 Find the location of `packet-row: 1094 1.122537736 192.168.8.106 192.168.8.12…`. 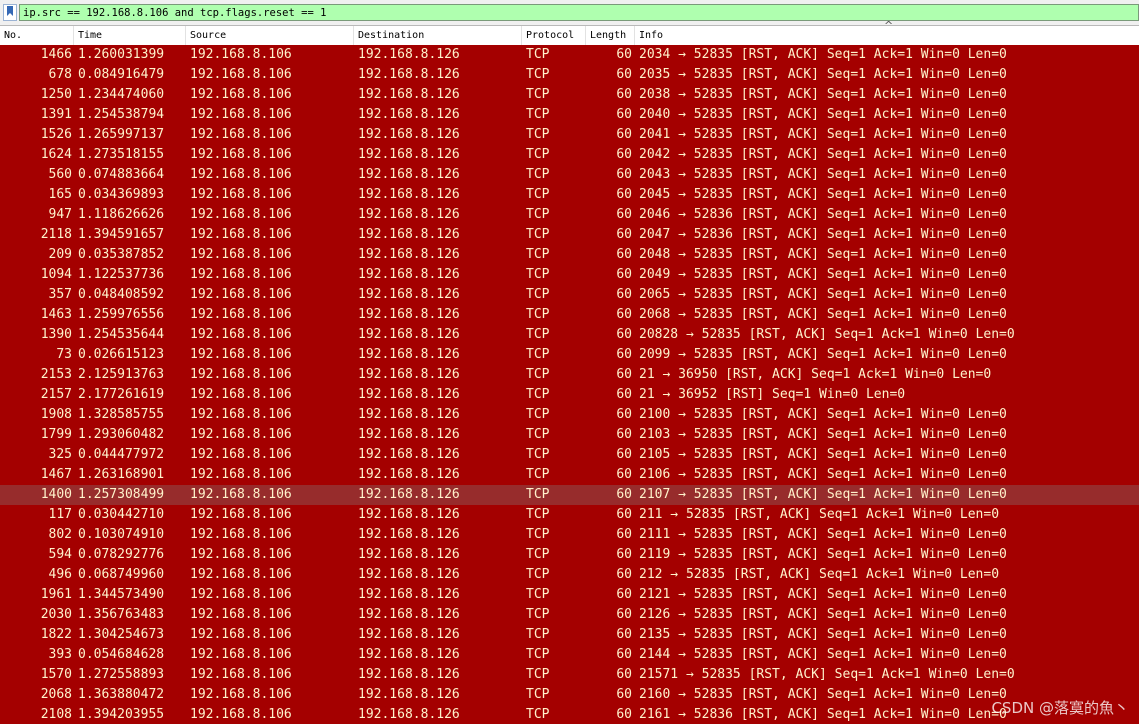

packet-row: 1094 1.122537736 192.168.8.106 192.168.8.12… is located at coordinates (569, 275).